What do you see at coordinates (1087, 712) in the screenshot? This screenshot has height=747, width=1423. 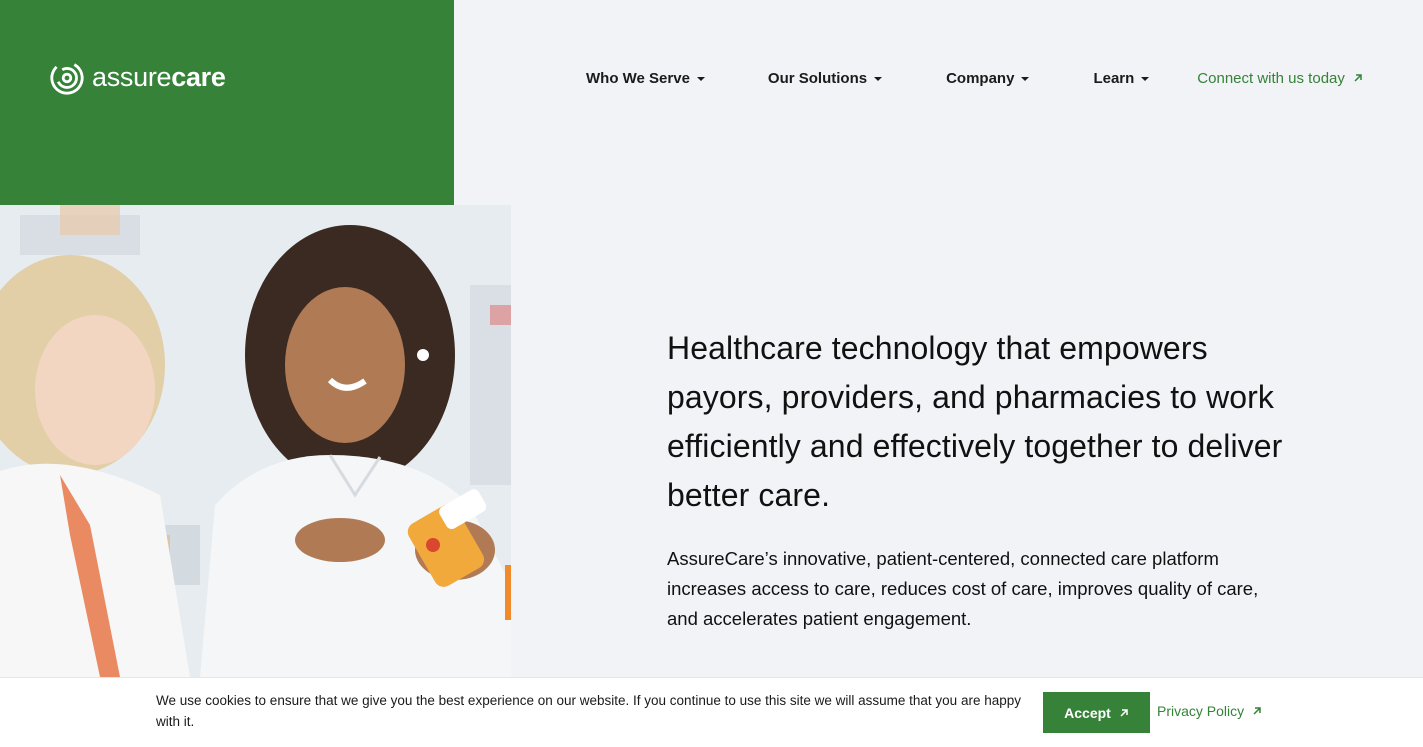 I see `accept-label: Accept` at bounding box center [1087, 712].